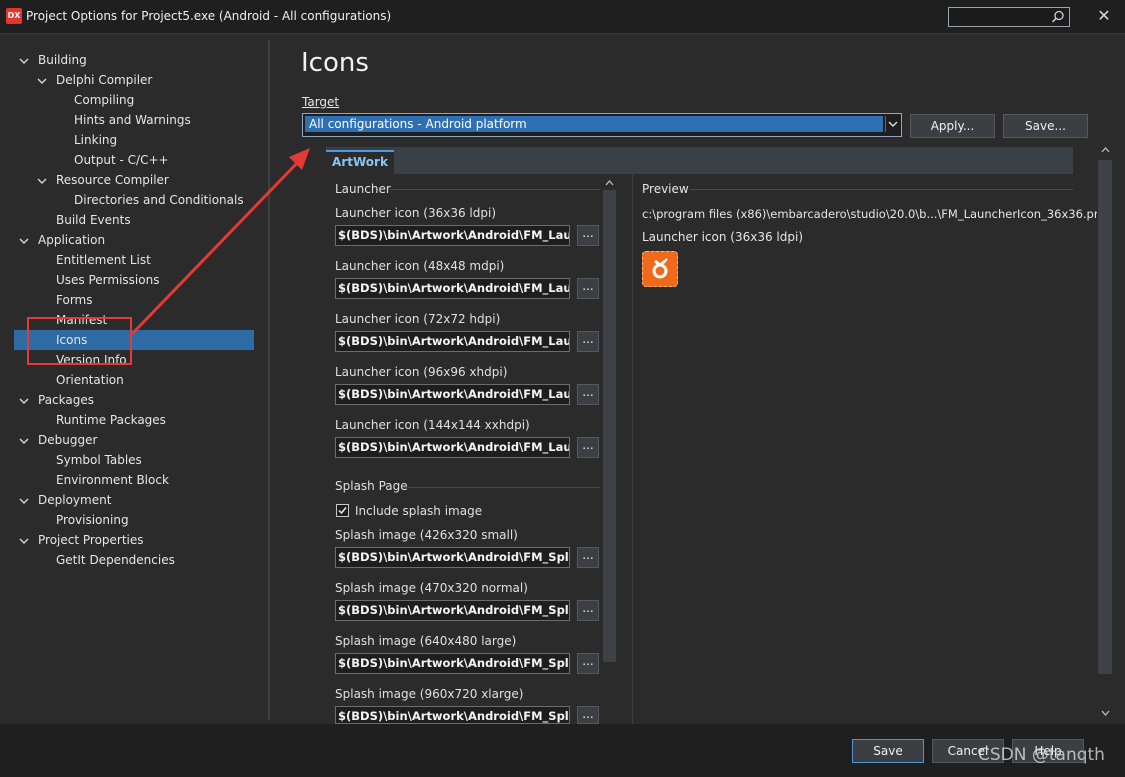 The width and height of the screenshot is (1125, 777). Describe the element at coordinates (722, 237) in the screenshot. I see `preview-caption: Launcher icon (36x36 ldpi)` at that location.